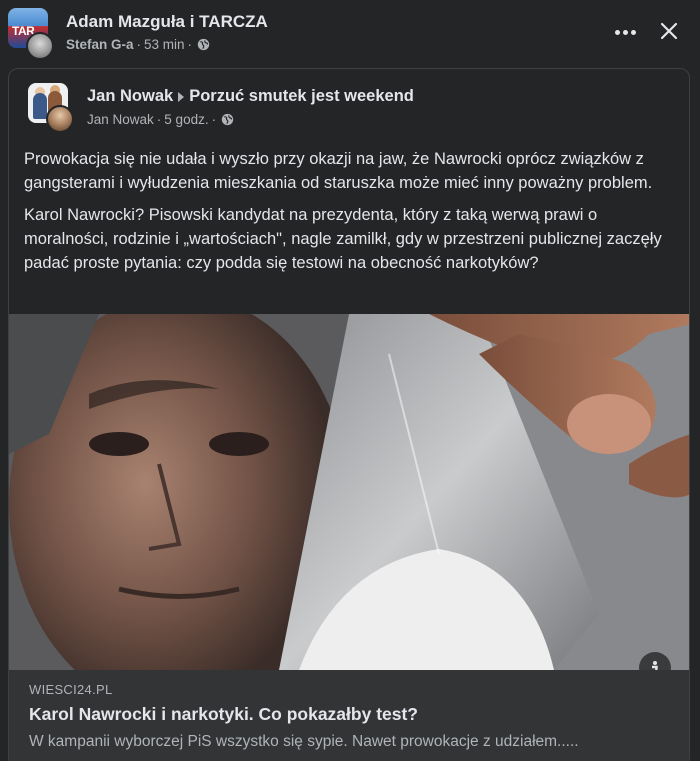  I want to click on link-domain: WIESCI24.PL, so click(71, 689).